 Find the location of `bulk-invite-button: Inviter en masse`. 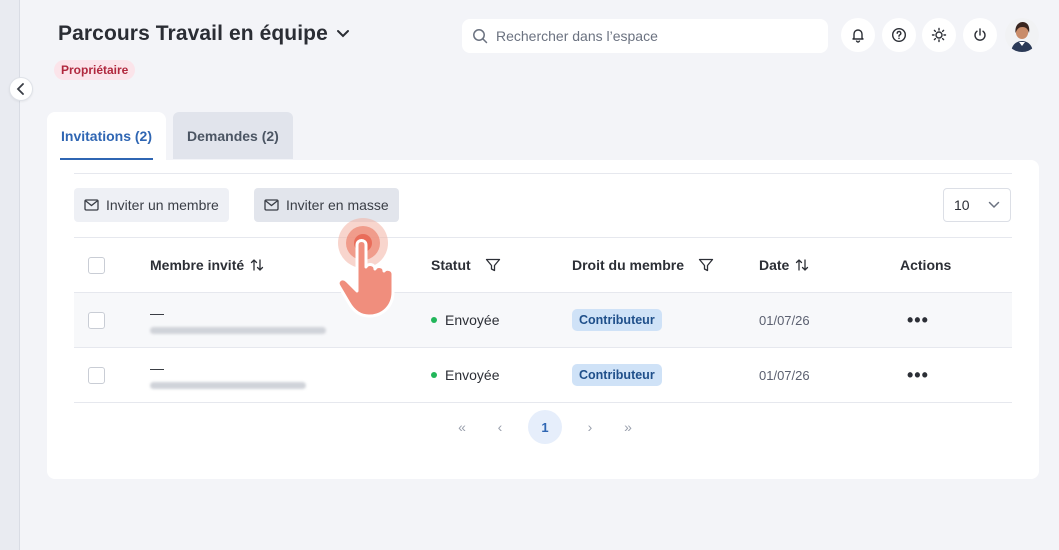

bulk-invite-button: Inviter en masse is located at coordinates (326, 205).